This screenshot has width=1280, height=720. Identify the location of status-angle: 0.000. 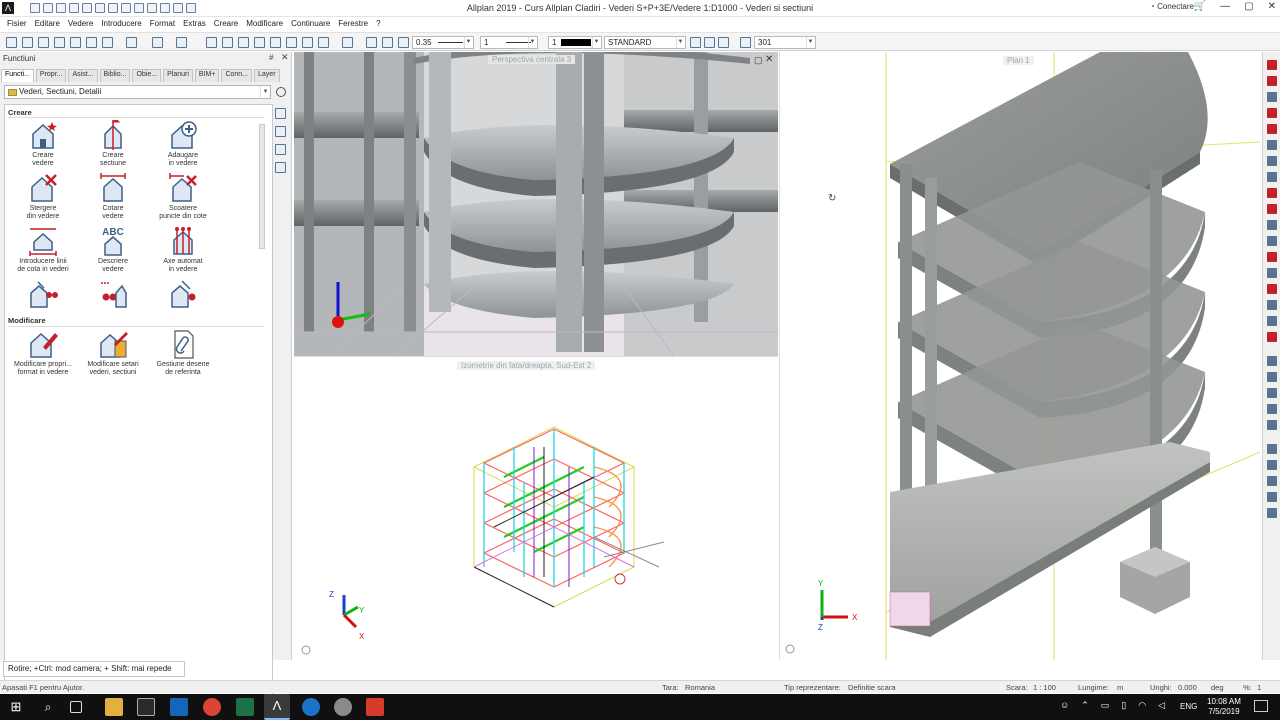
(1187, 687).